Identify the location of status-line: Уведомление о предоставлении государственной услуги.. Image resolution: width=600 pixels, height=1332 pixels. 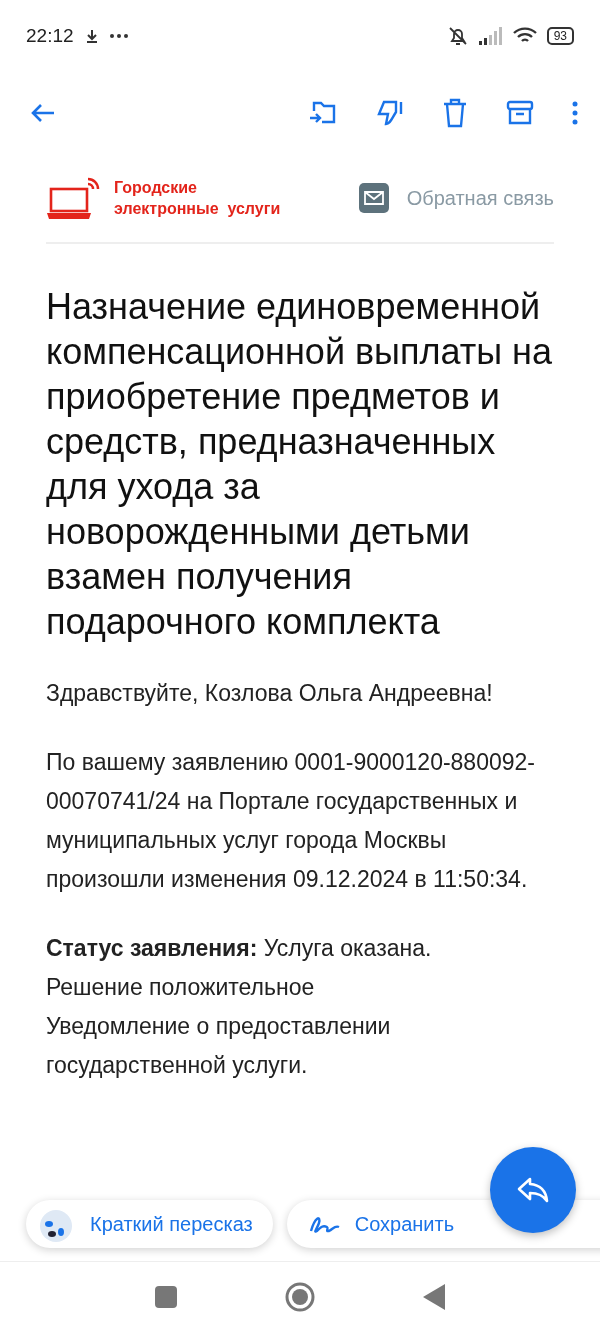
(219, 1046).